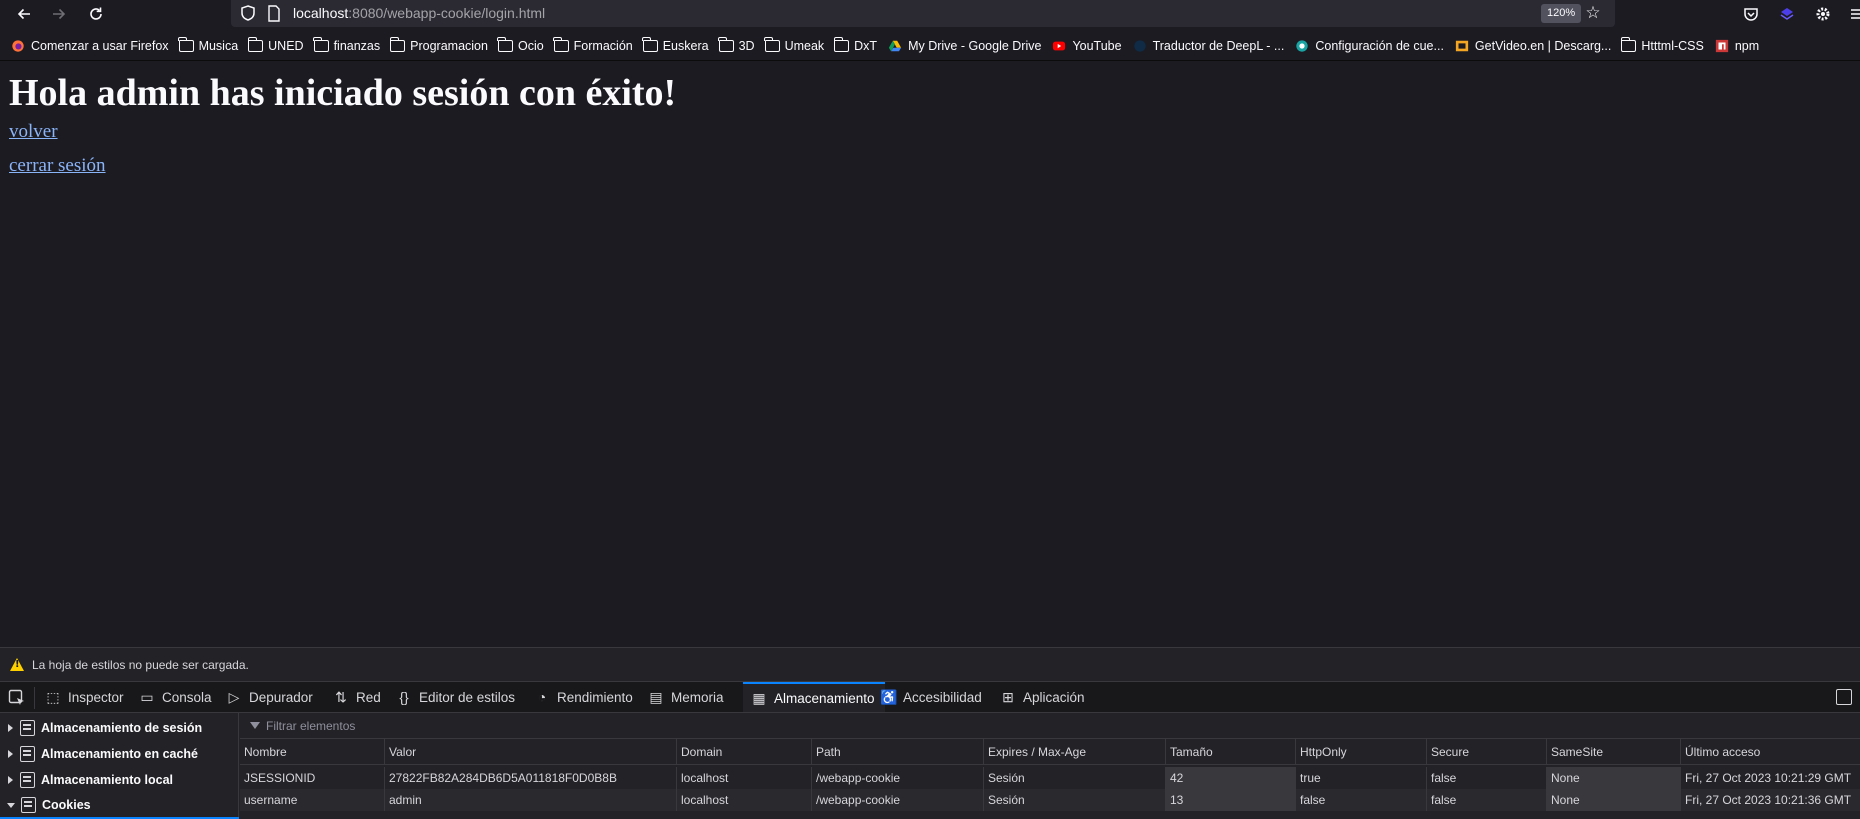 Image resolution: width=1860 pixels, height=819 pixels. What do you see at coordinates (275, 46) in the screenshot?
I see `bookmark-item: UNED` at bounding box center [275, 46].